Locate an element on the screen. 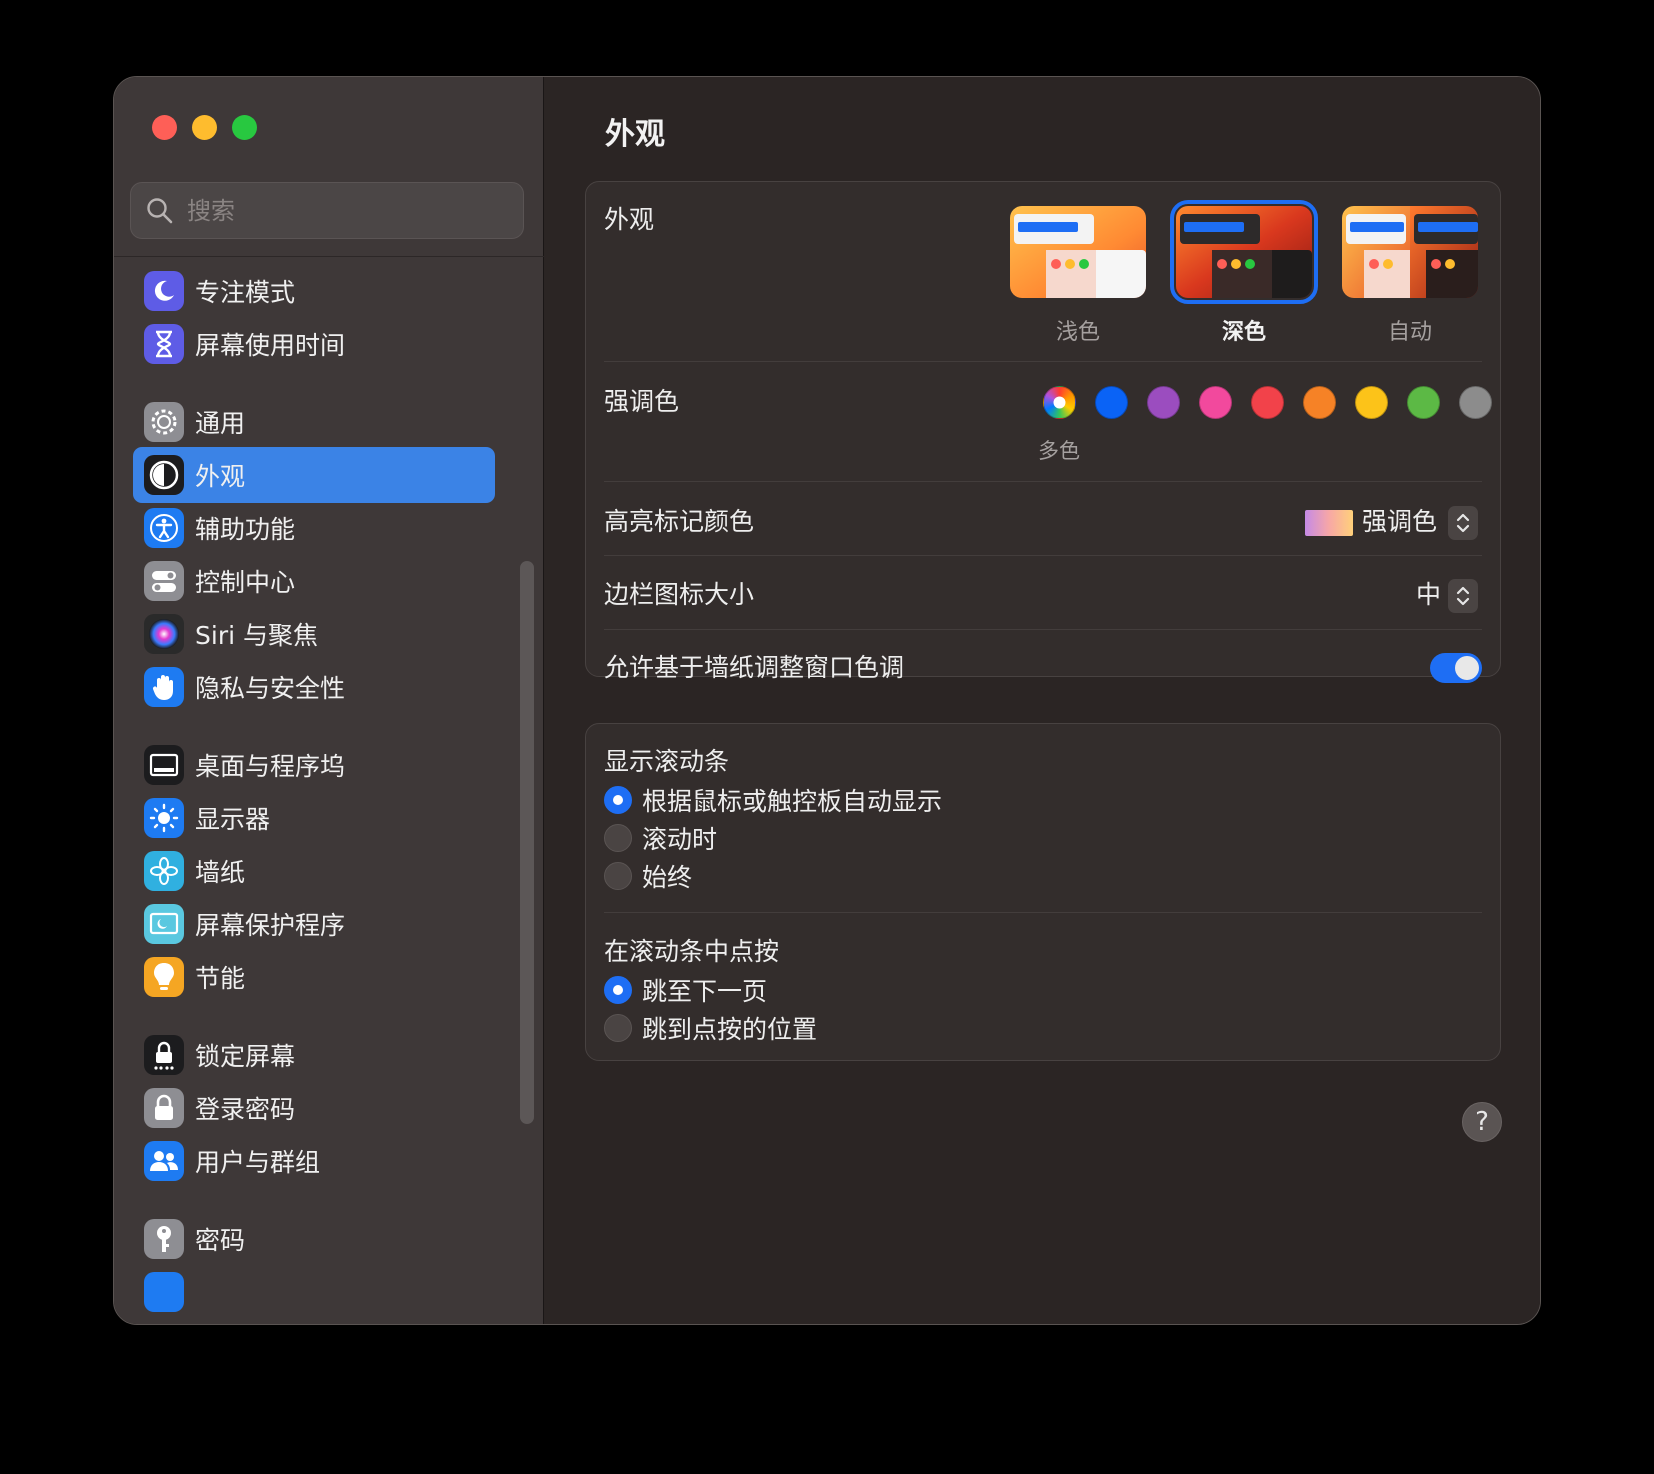  sidebar-item-label: 辅助功能 is located at coordinates (245, 529).